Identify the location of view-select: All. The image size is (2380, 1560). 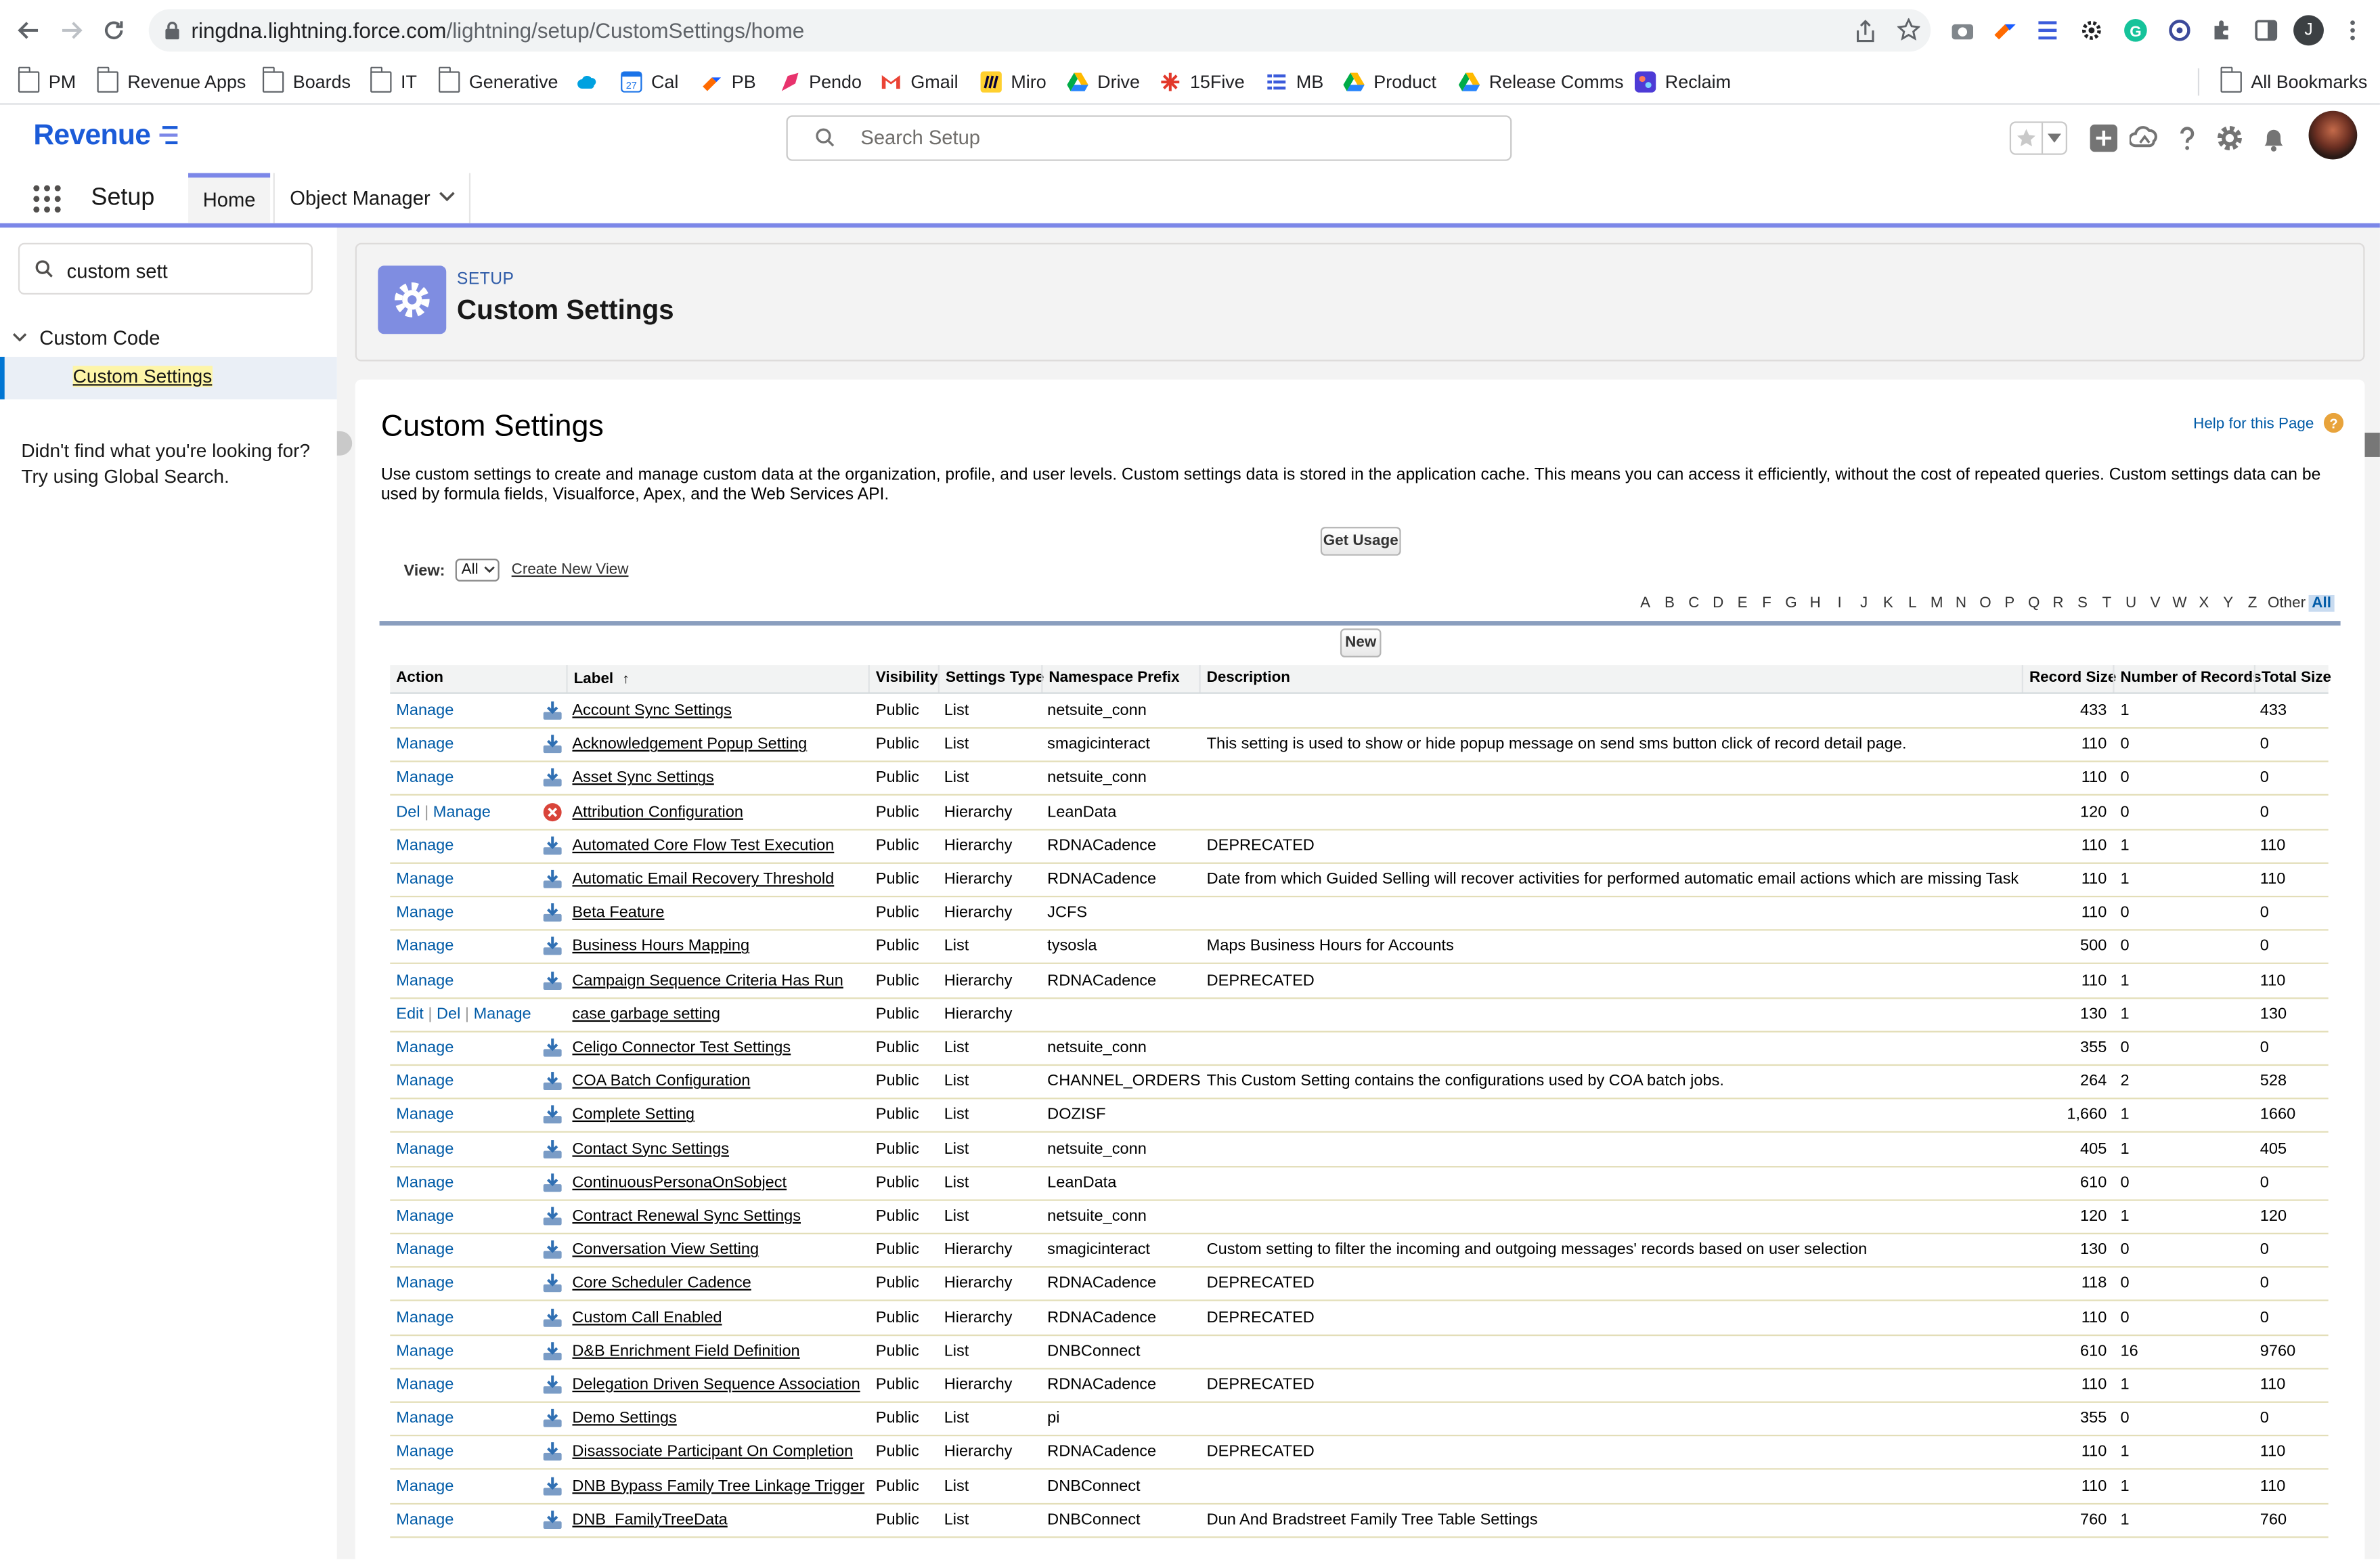
(478, 570).